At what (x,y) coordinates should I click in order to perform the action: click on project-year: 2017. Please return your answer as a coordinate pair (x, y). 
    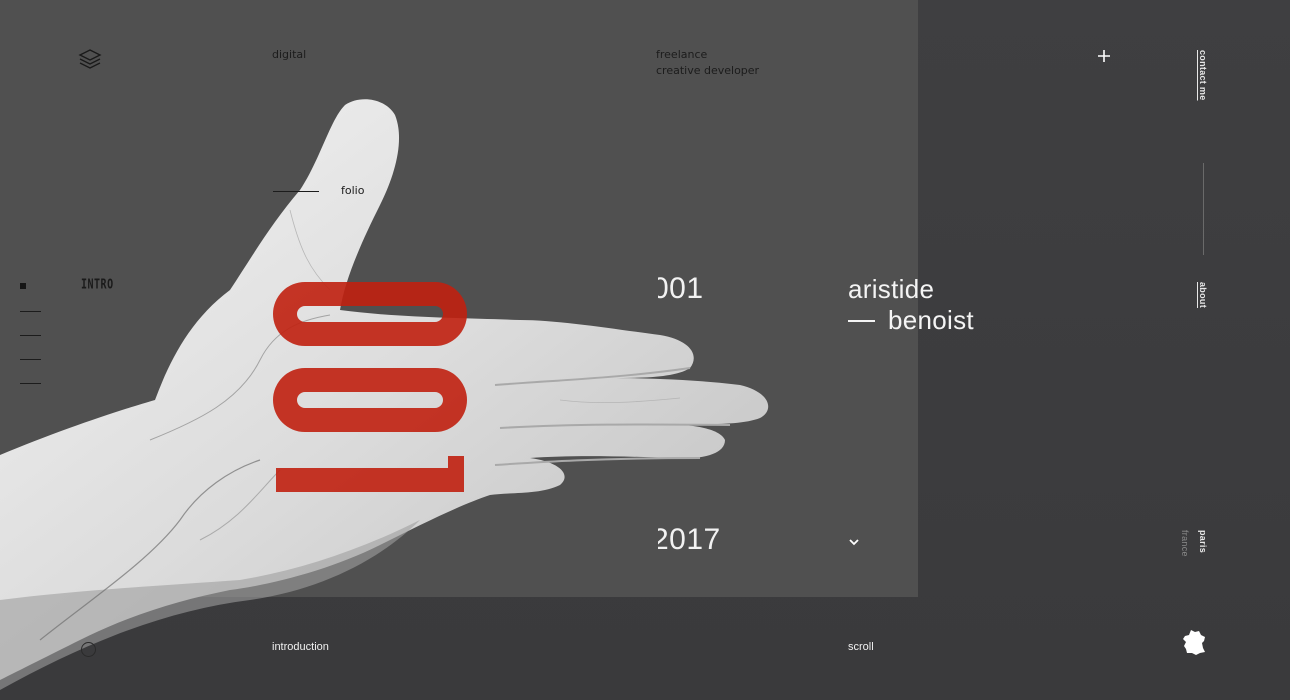
    Looking at the image, I should click on (689, 539).